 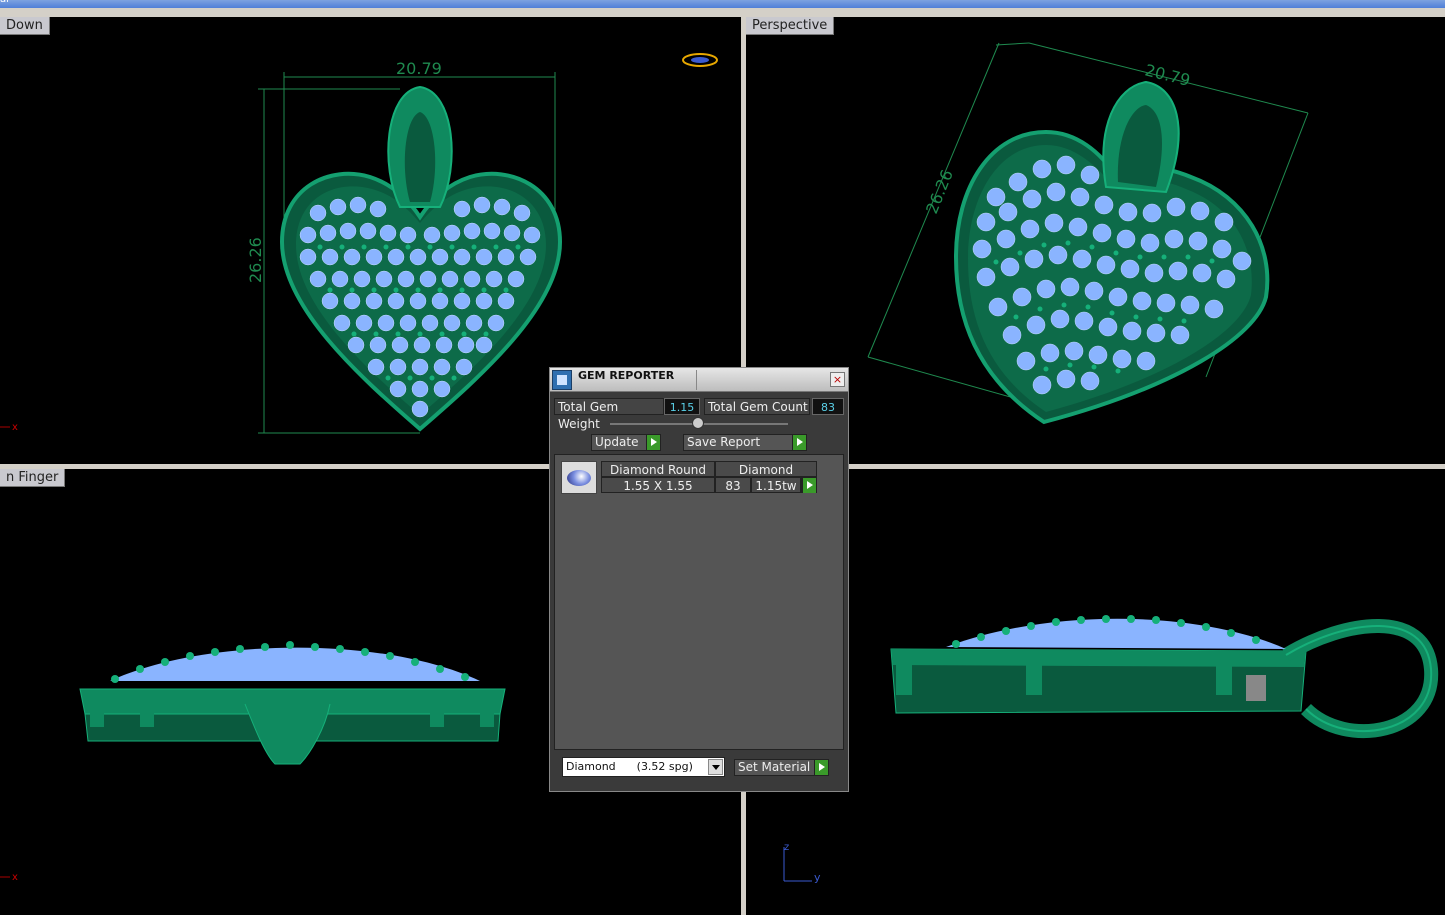 I want to click on chevron-down-icon, so click(x=715, y=767).